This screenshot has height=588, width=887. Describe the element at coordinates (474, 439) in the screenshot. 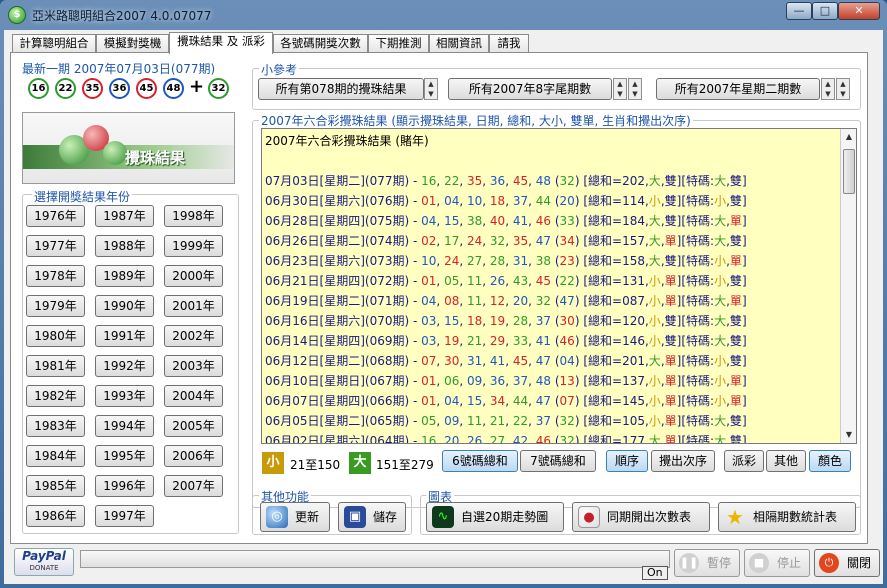

I see `result-number: 26` at that location.